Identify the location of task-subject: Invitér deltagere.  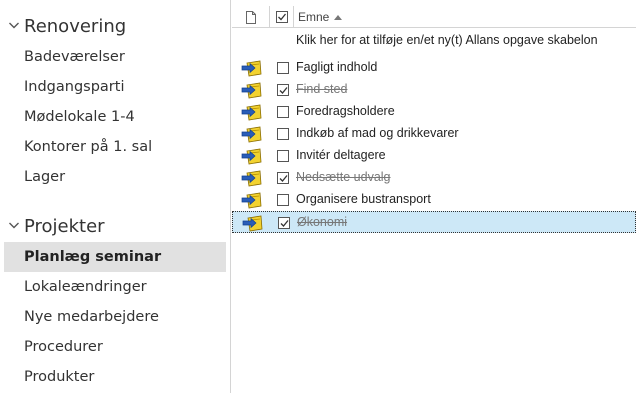
(341, 155).